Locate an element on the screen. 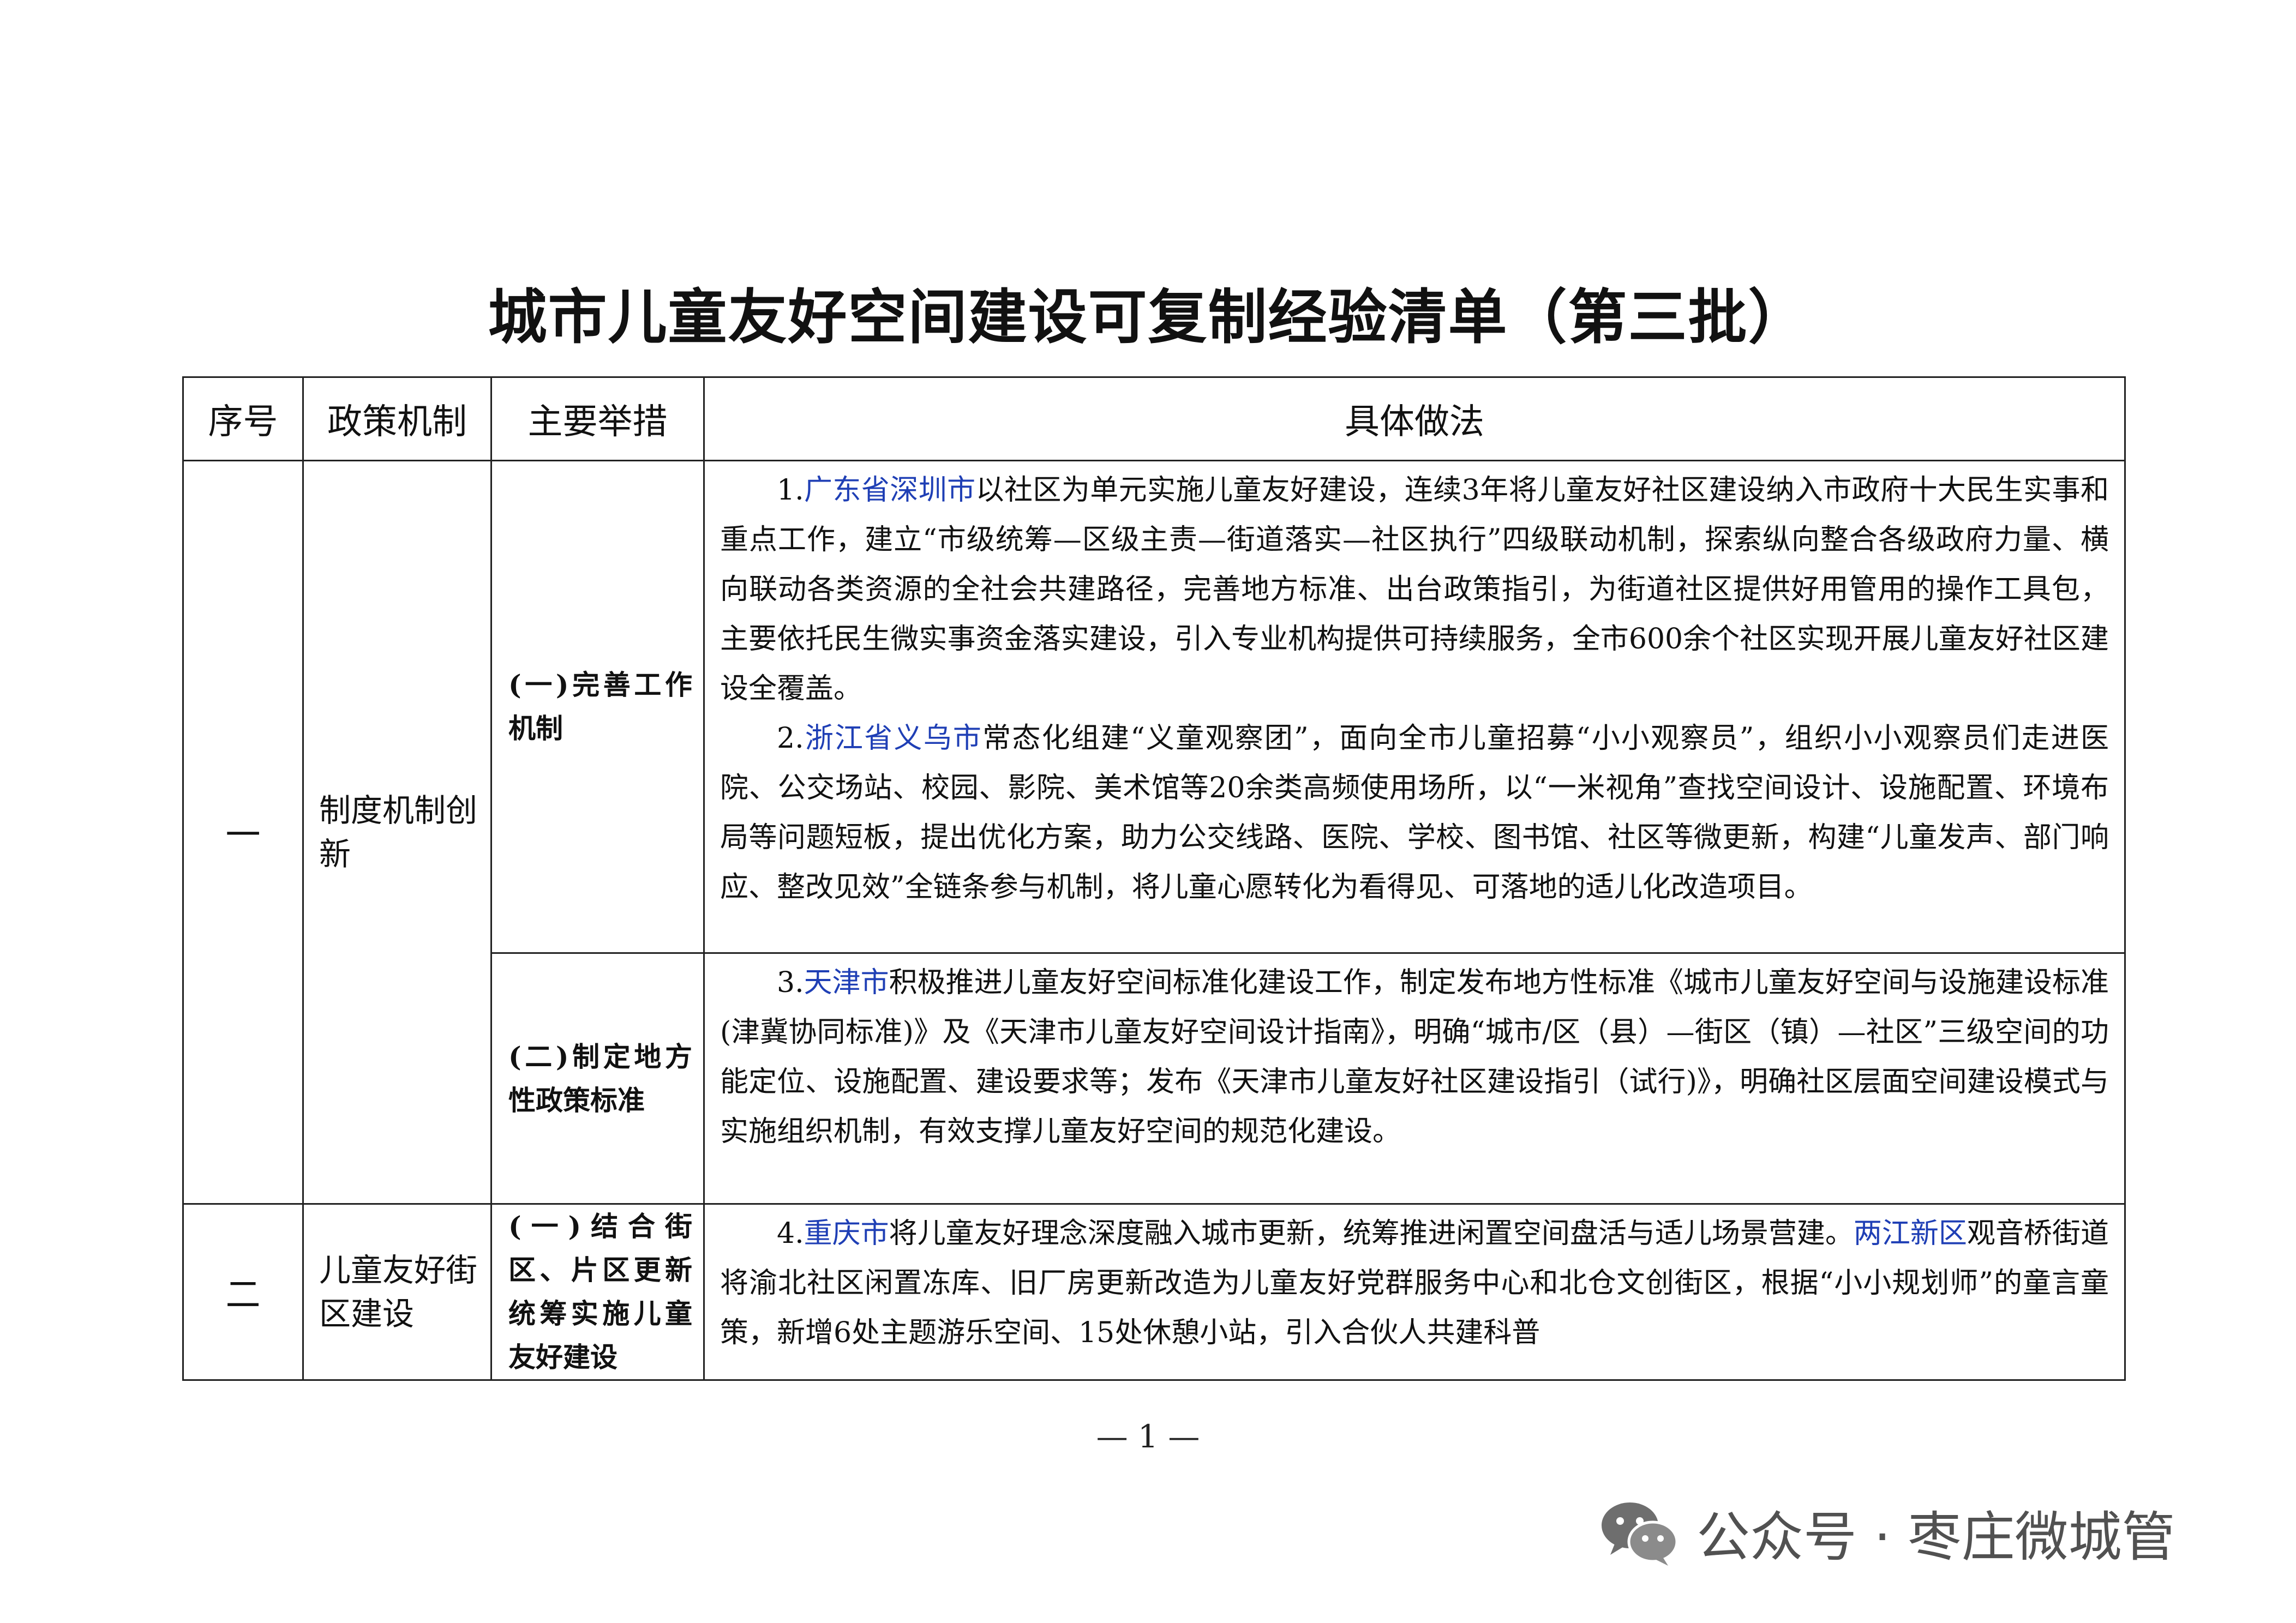  page-number: — 1 — is located at coordinates (1148, 1436).